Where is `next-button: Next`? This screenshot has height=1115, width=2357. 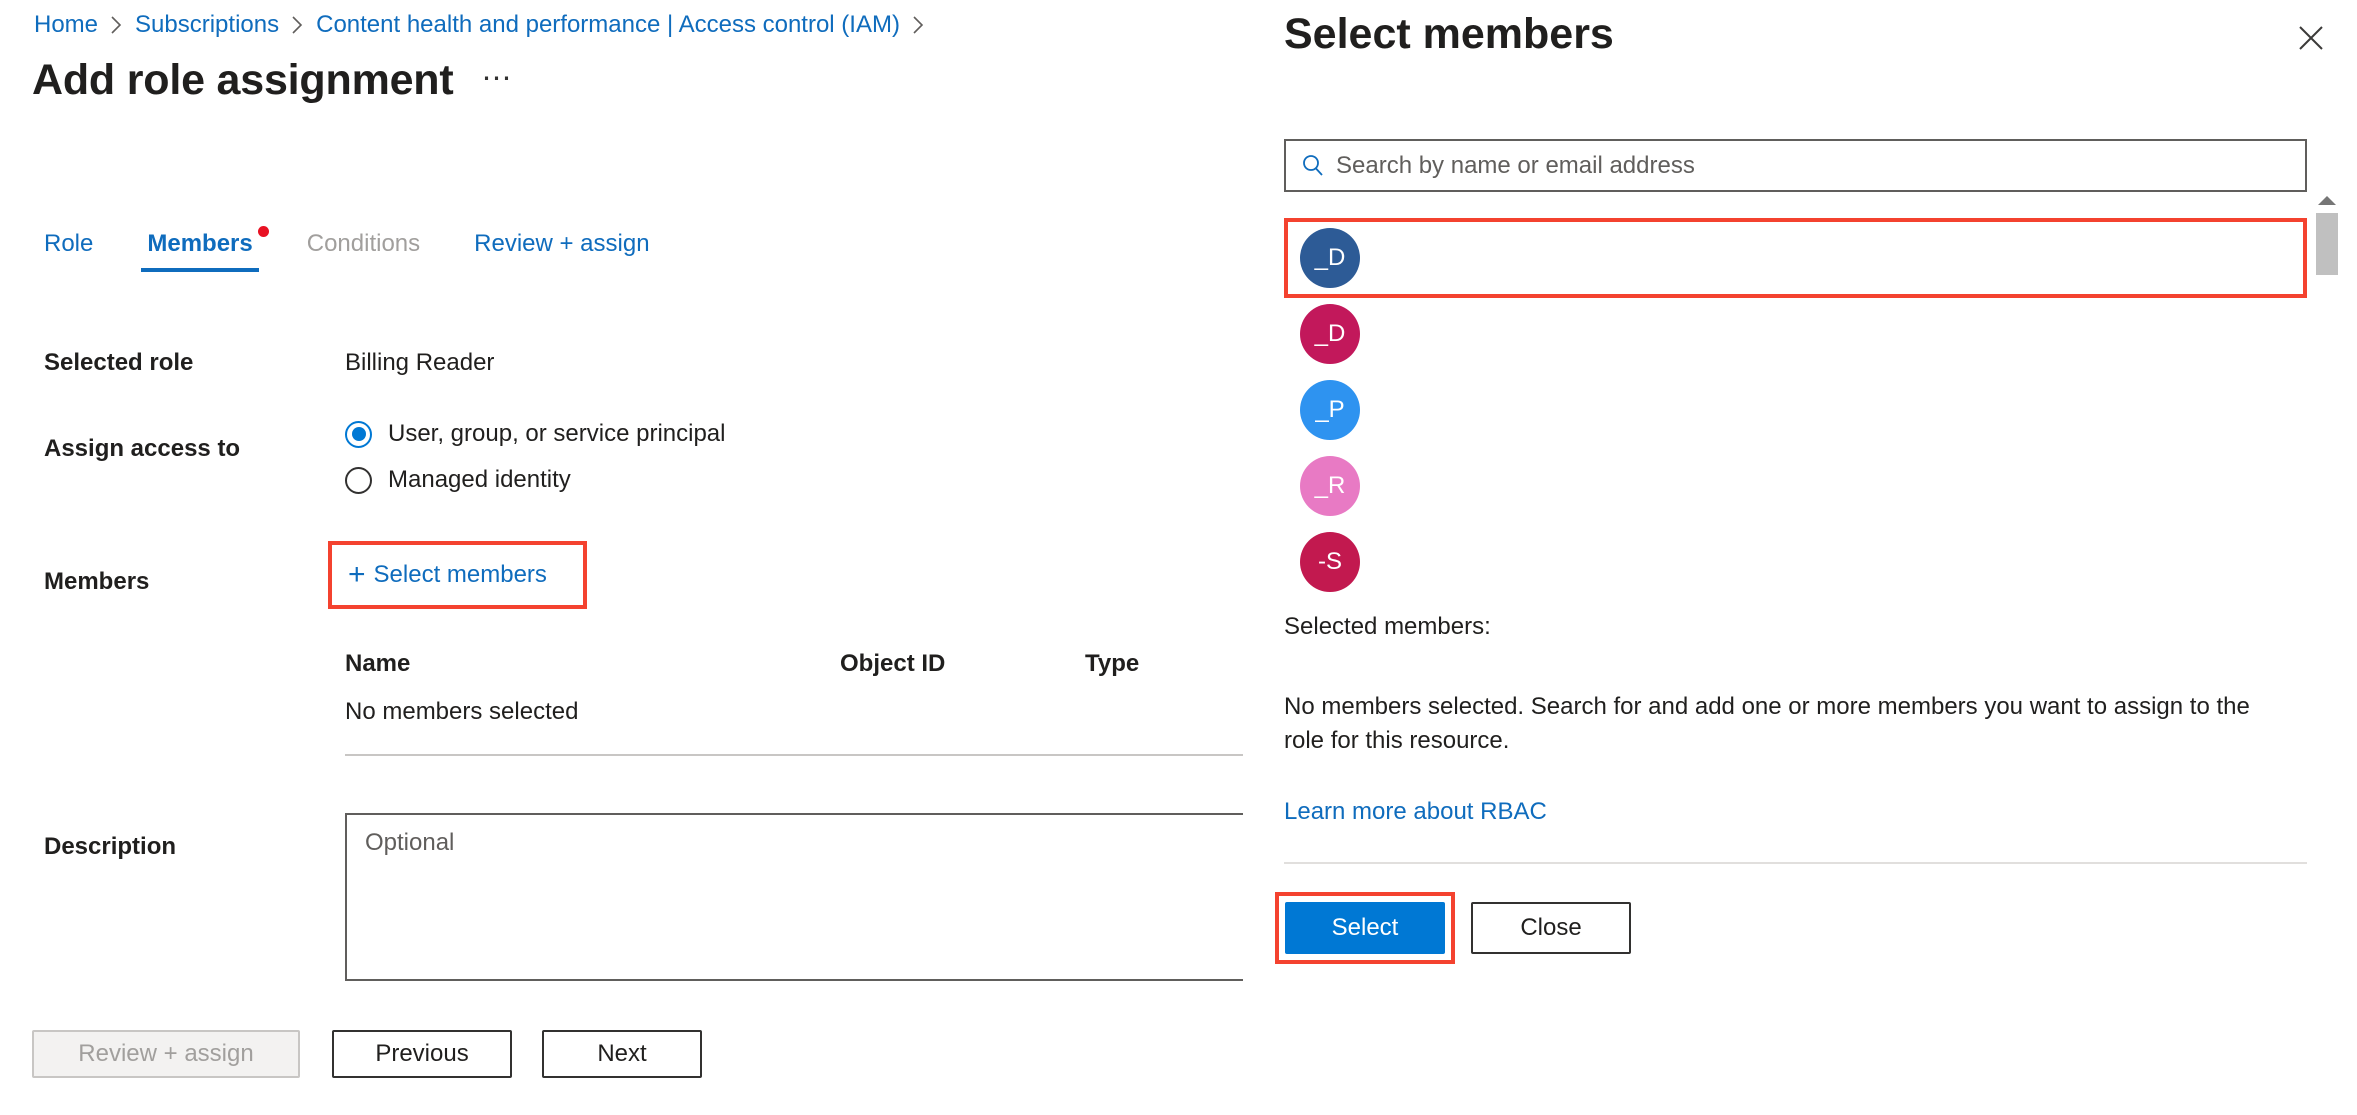
next-button: Next is located at coordinates (622, 1054).